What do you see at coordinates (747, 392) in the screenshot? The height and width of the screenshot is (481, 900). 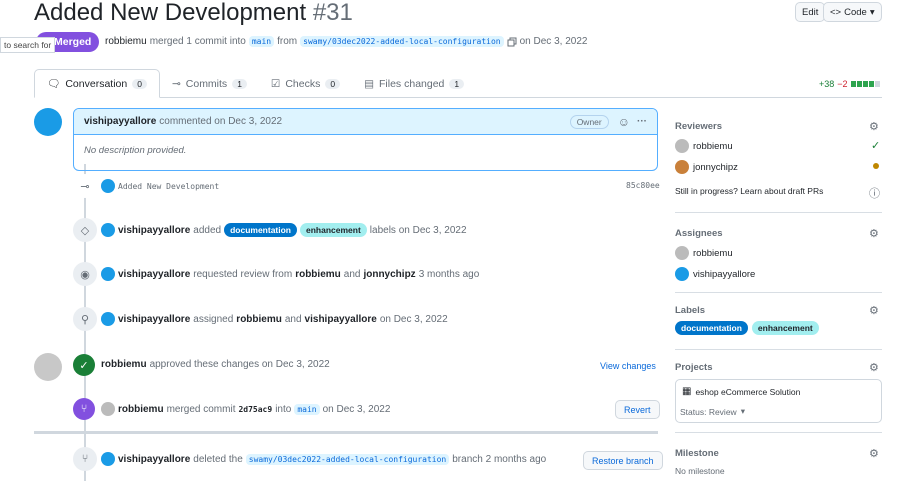 I see `project-name: eshop eCommerce Solution` at bounding box center [747, 392].